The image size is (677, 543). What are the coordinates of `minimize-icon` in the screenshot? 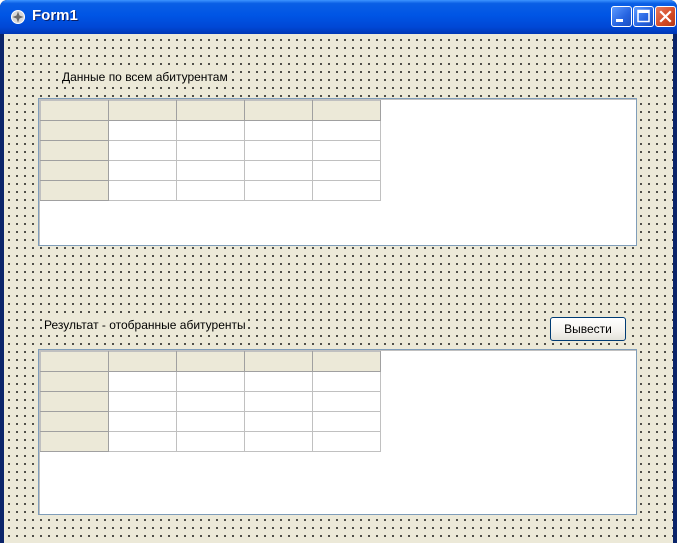 It's located at (619, 20).